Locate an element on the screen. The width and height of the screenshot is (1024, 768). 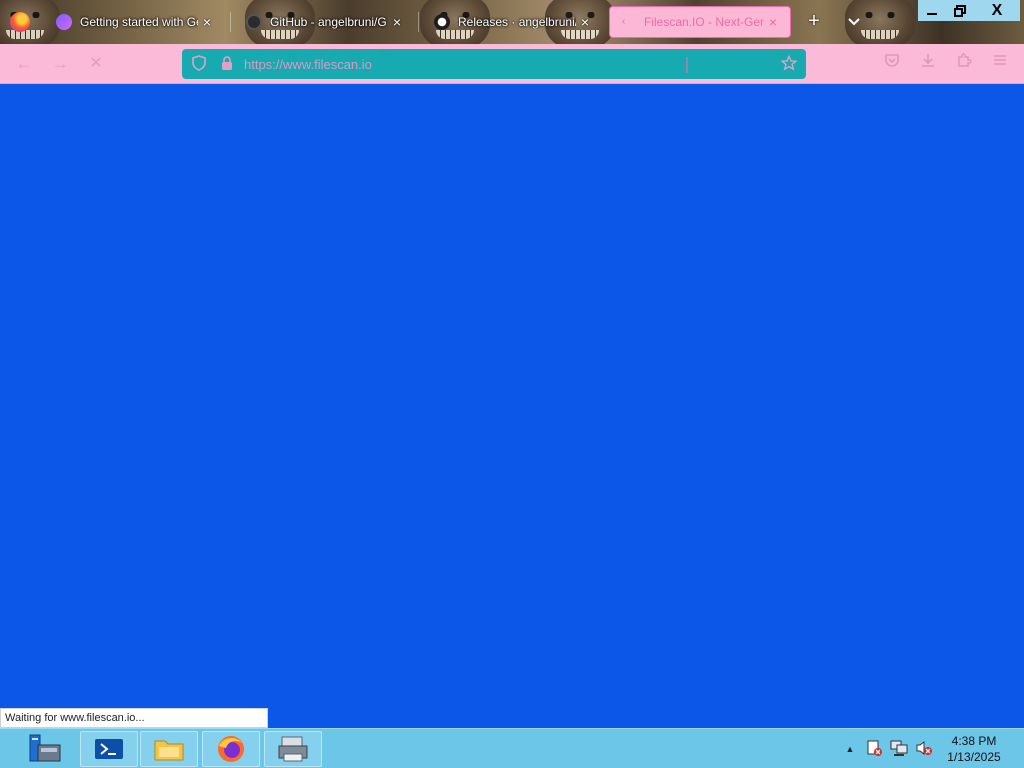
volume-muted-icon is located at coordinates (924, 749).